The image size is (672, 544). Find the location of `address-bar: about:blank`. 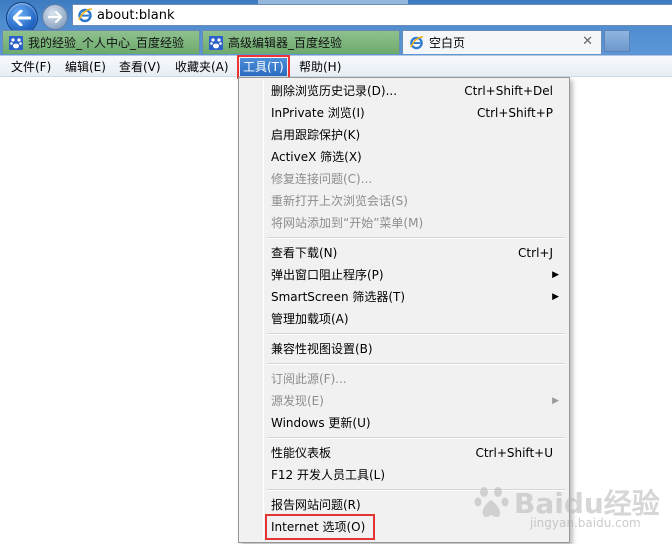

address-bar: about:blank is located at coordinates (372, 15).